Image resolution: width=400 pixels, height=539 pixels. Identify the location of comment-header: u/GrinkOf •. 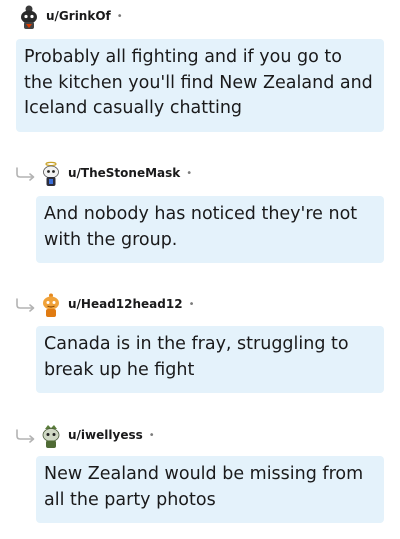
(70, 16).